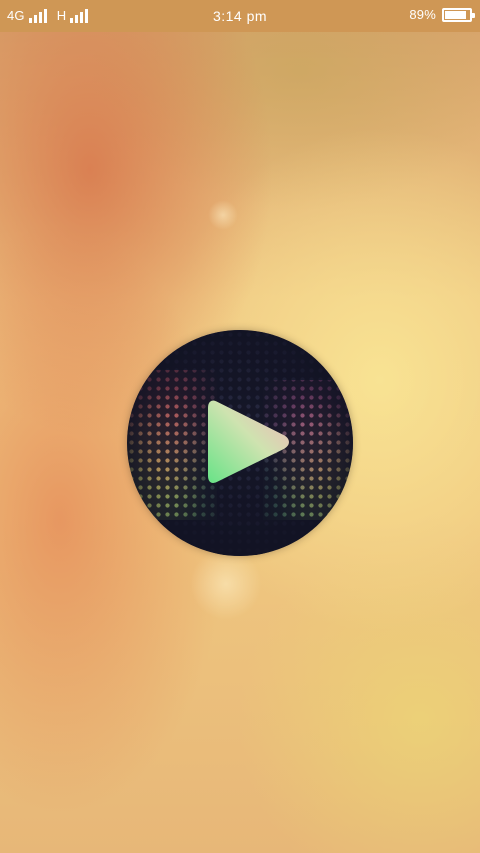  What do you see at coordinates (473, 15) in the screenshot?
I see `battery-nub` at bounding box center [473, 15].